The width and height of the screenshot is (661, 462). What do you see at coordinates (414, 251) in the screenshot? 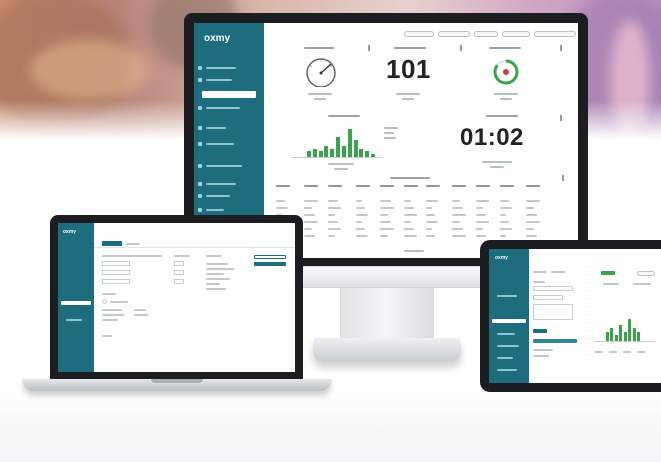
I see `table-caption` at bounding box center [414, 251].